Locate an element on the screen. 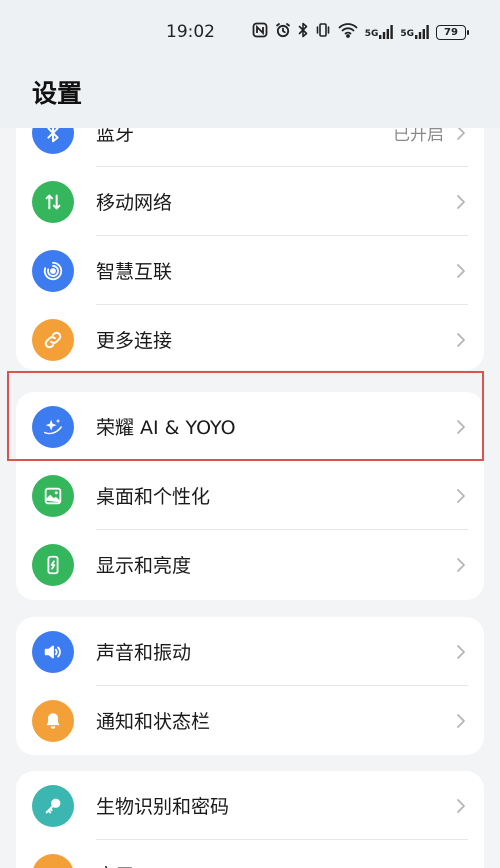 This screenshot has height=868, width=500. settings-item-desktop-personalization: 桌面和个性化 is located at coordinates (250, 495).